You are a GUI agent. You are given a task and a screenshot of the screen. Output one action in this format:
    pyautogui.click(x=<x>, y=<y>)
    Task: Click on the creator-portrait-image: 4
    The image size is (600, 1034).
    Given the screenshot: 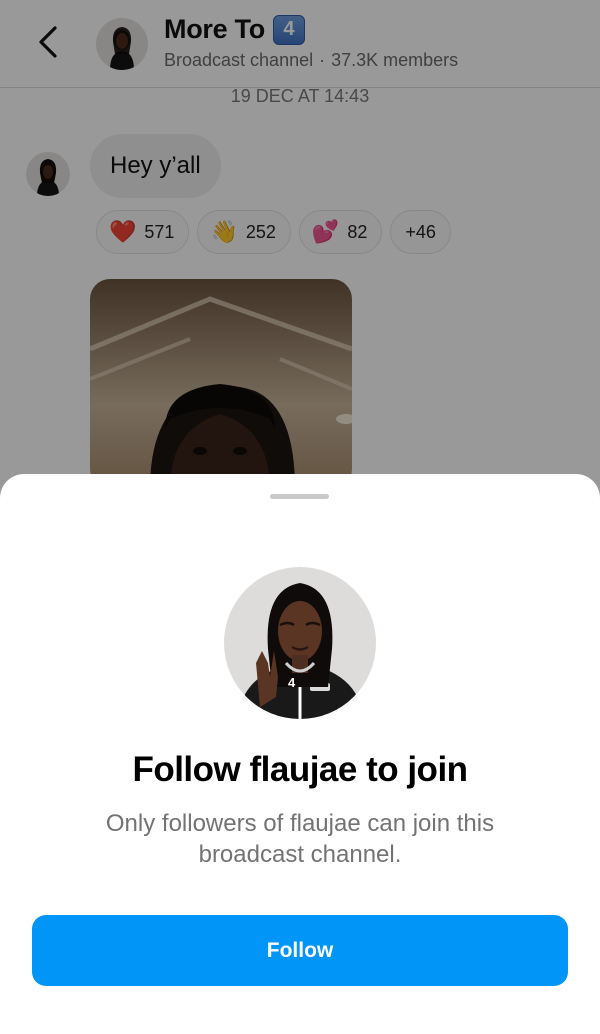 What is the action you would take?
    pyautogui.click(x=300, y=643)
    